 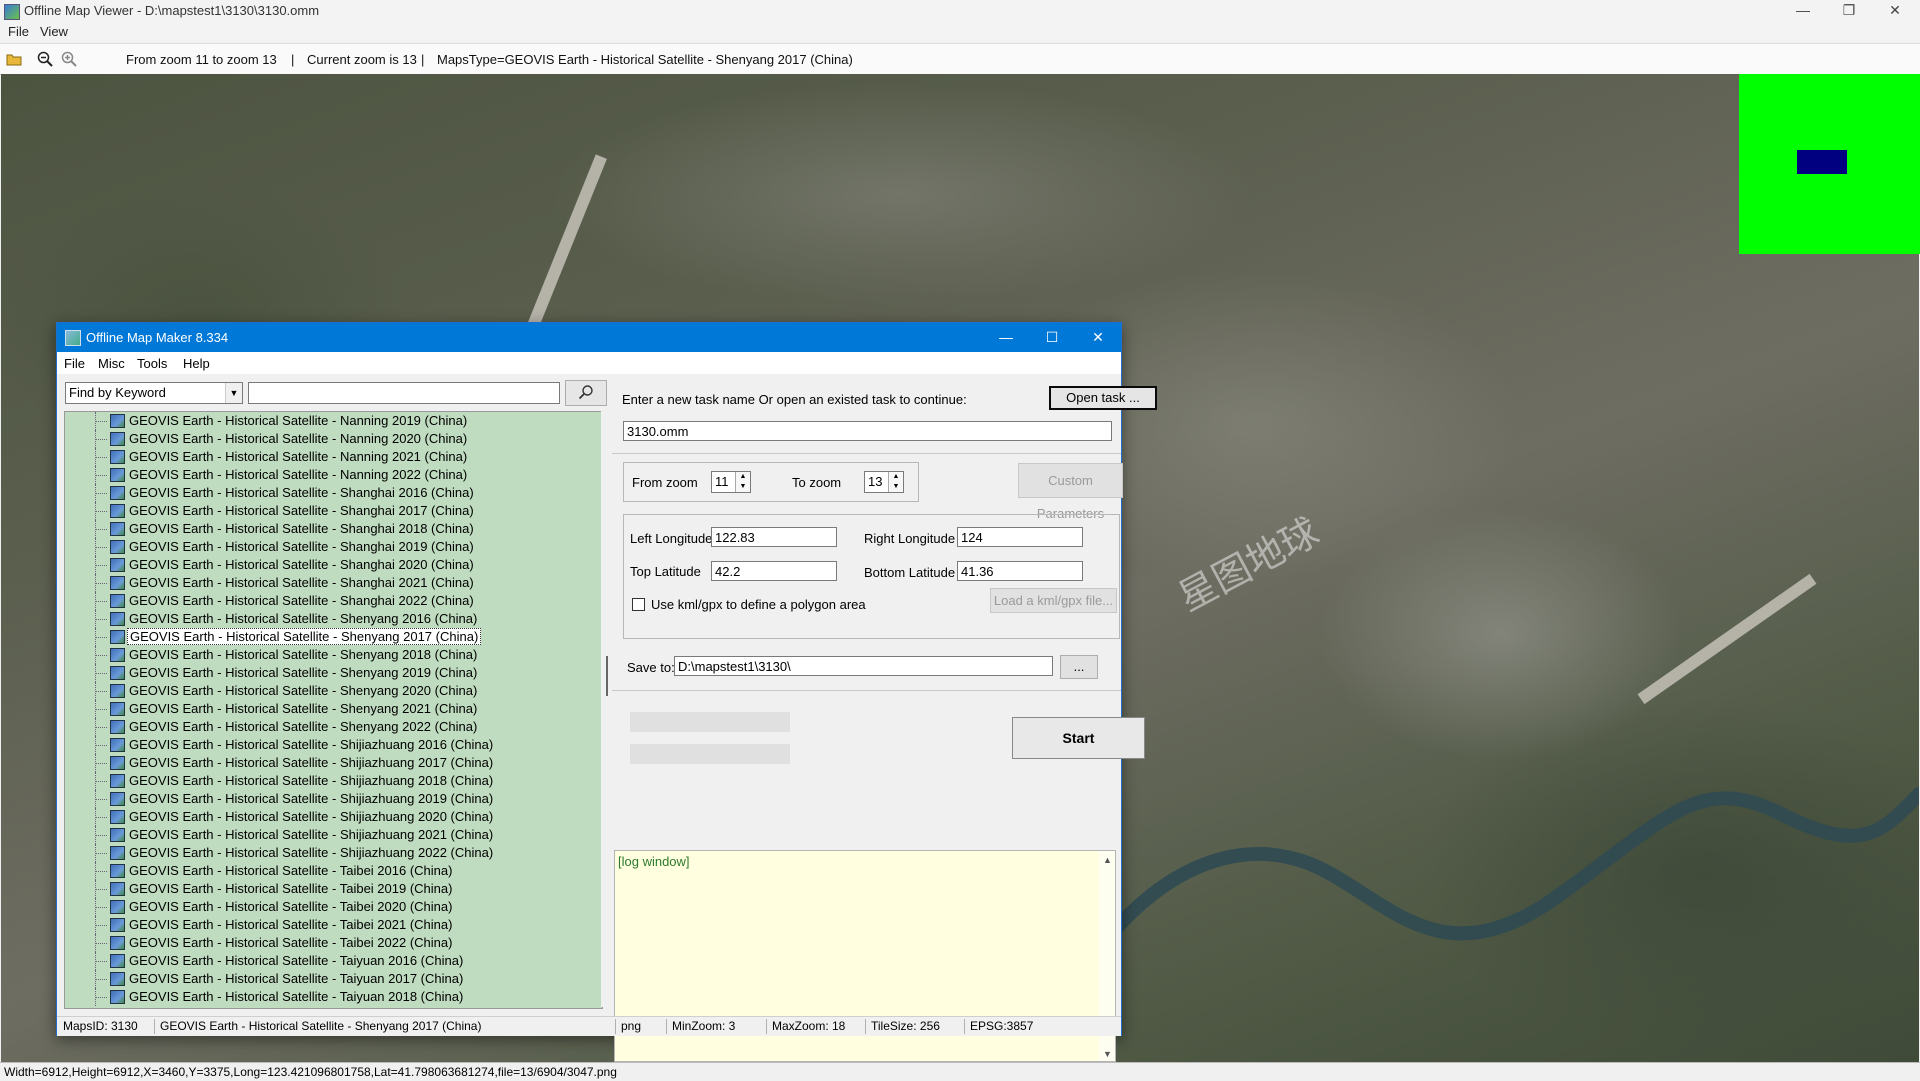 I want to click on tree-scrollbar-thumb, so click(x=607, y=676).